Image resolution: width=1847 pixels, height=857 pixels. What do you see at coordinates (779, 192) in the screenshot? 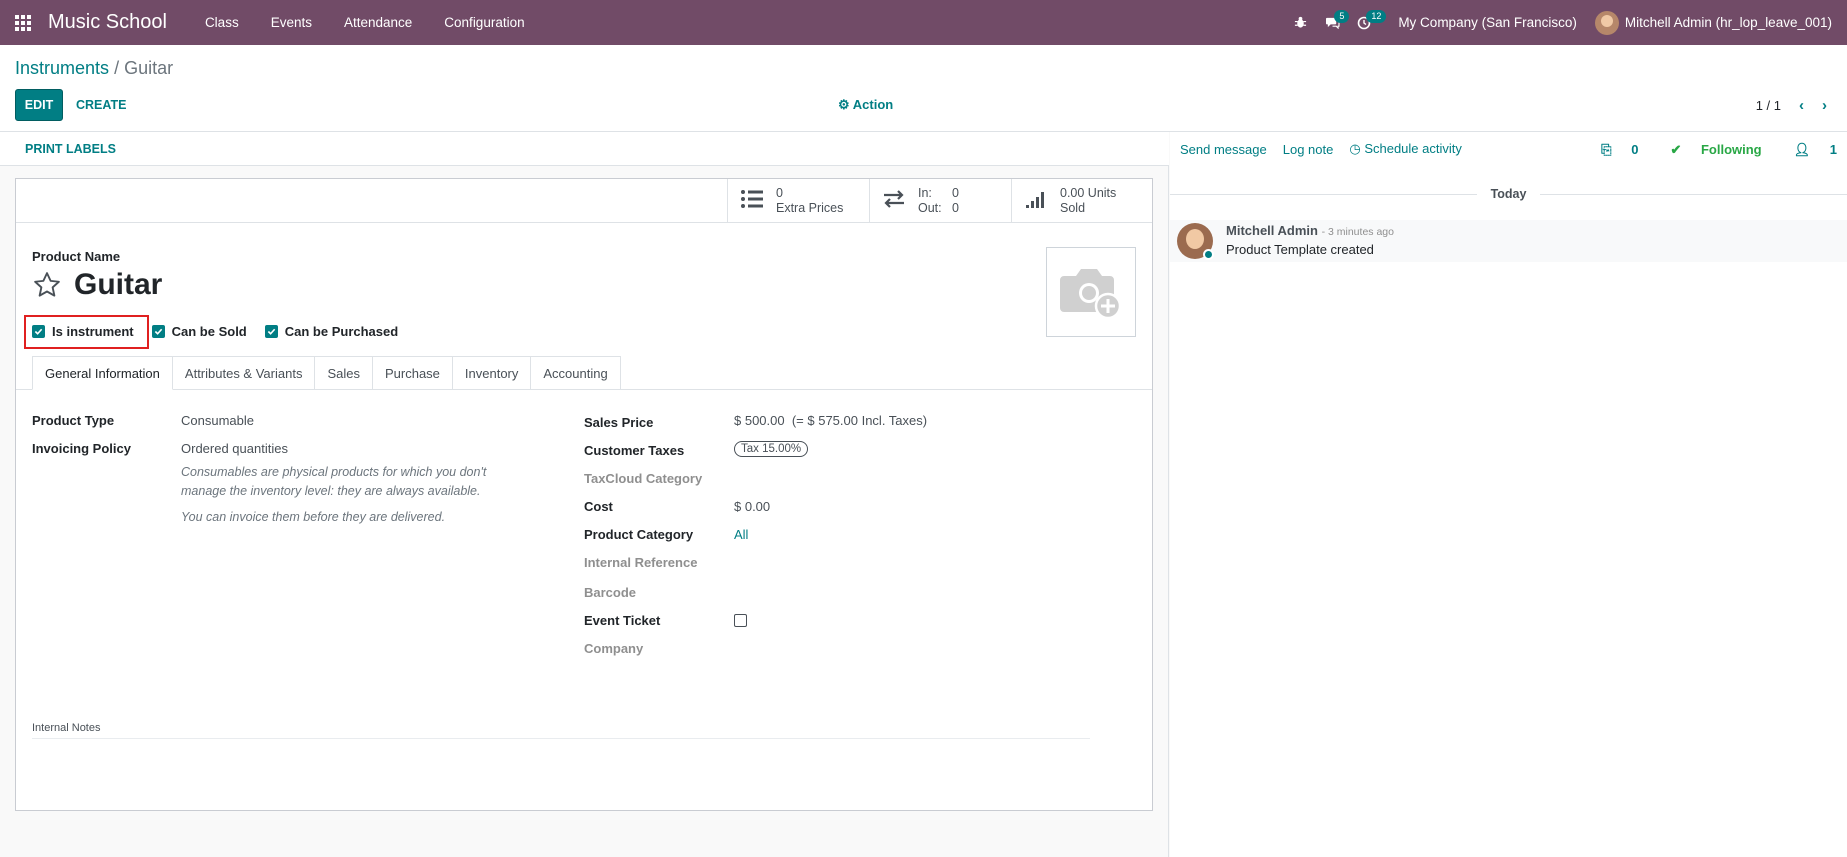
I see `extra-prices-count: 0` at bounding box center [779, 192].